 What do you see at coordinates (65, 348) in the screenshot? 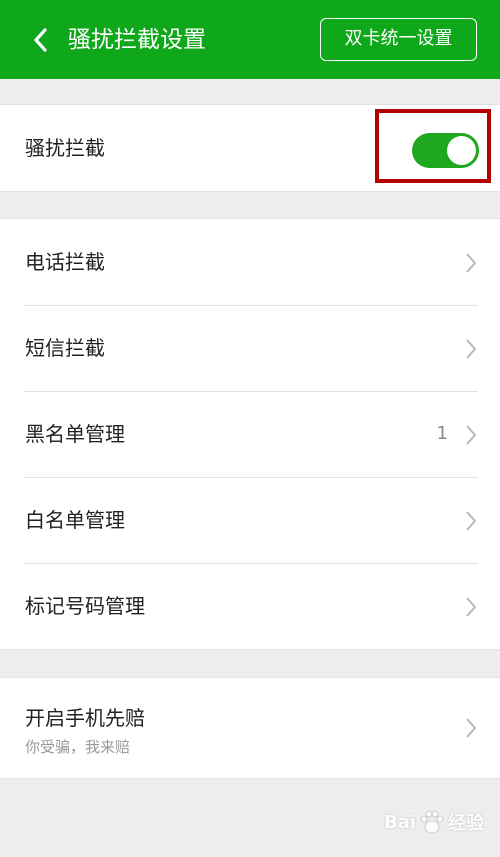
I see `menu-item-label: 短信拦截` at bounding box center [65, 348].